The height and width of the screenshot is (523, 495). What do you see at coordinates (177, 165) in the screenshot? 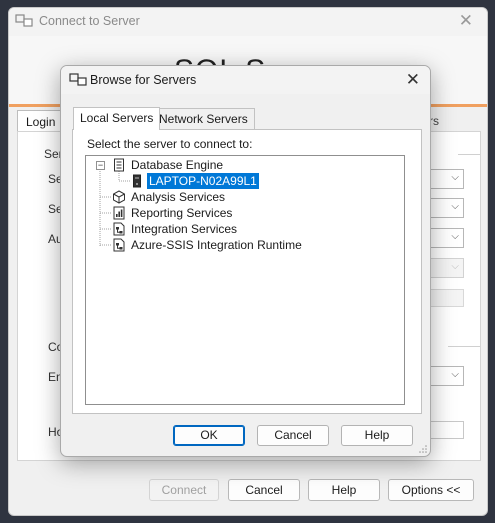
I see `tree-item-label: Database Engine` at bounding box center [177, 165].